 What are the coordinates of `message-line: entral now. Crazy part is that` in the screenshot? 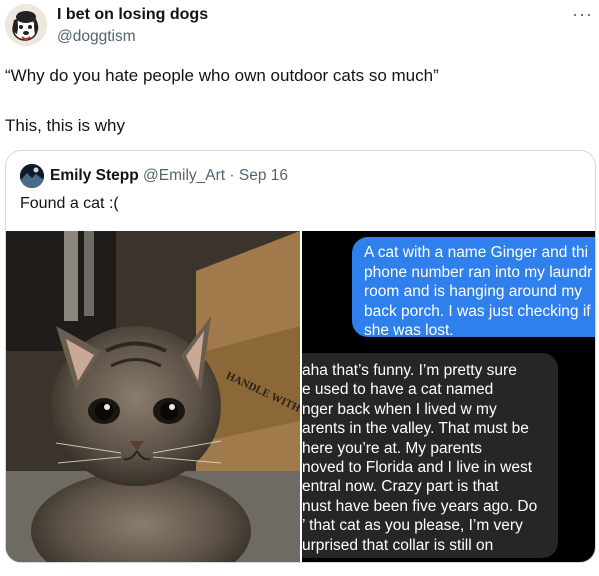 It's located at (400, 487).